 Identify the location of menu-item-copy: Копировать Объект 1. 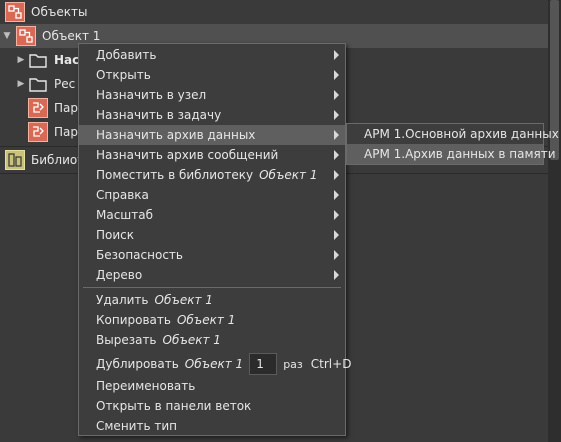
(212, 320).